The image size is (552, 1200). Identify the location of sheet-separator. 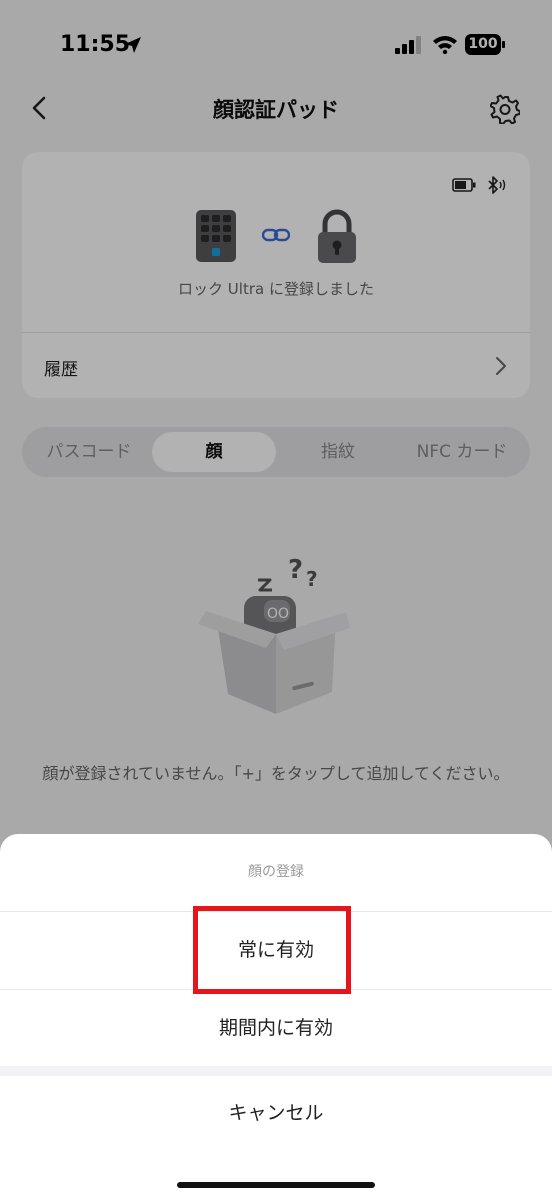
(276, 1071).